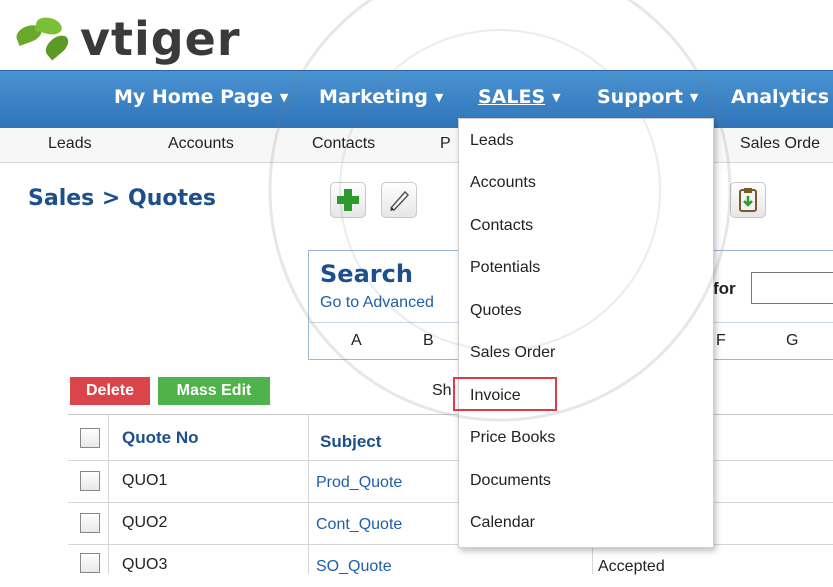 The height and width of the screenshot is (587, 833). I want to click on create-quote-button, so click(348, 200).